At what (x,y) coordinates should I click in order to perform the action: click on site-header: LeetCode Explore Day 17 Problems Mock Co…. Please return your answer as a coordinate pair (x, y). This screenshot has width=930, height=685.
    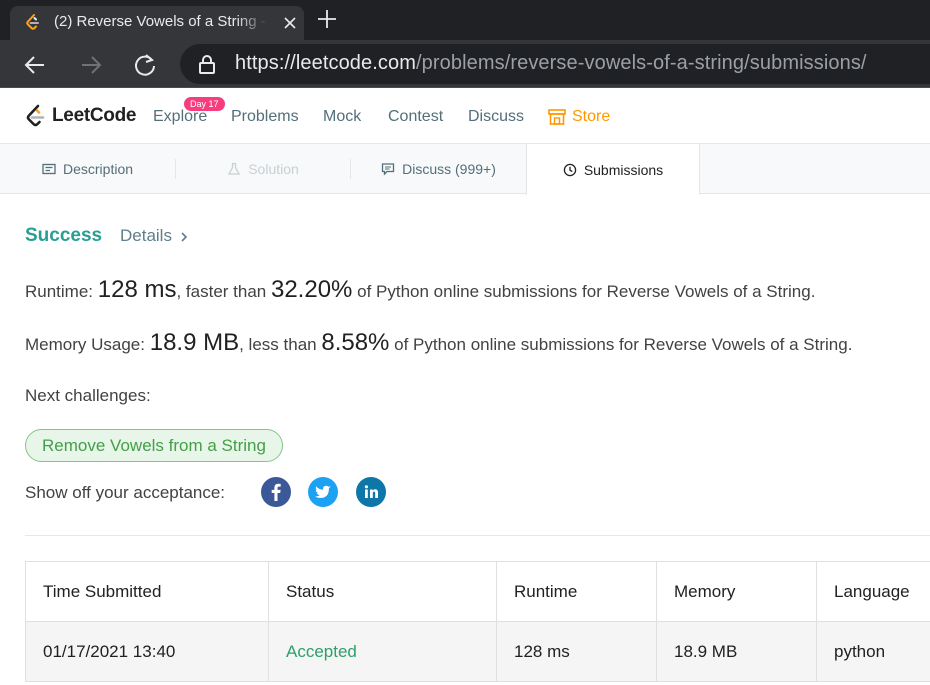
    Looking at the image, I should click on (465, 116).